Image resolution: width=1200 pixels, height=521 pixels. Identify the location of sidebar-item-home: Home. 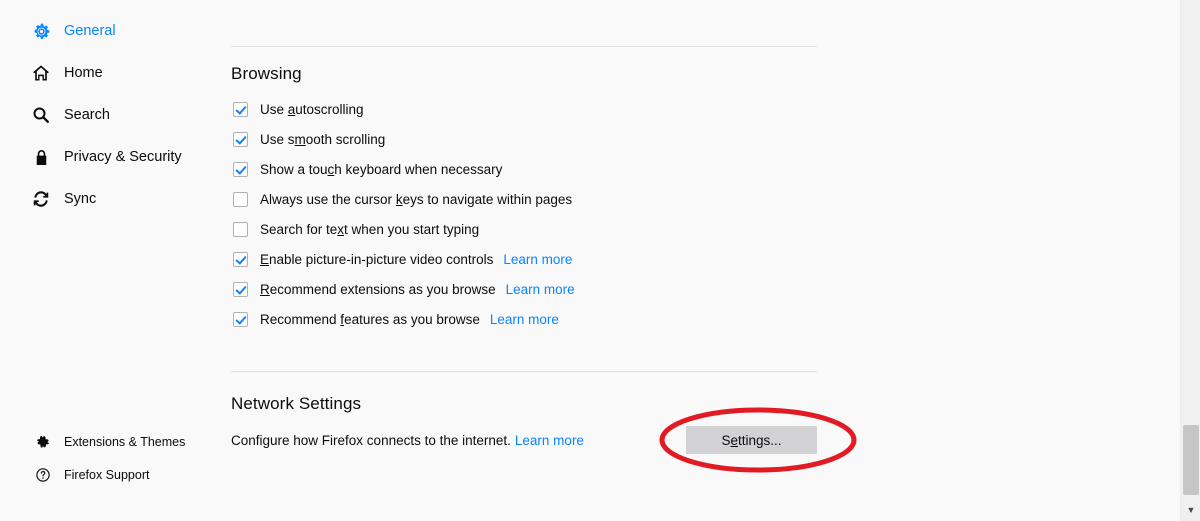
(66, 73).